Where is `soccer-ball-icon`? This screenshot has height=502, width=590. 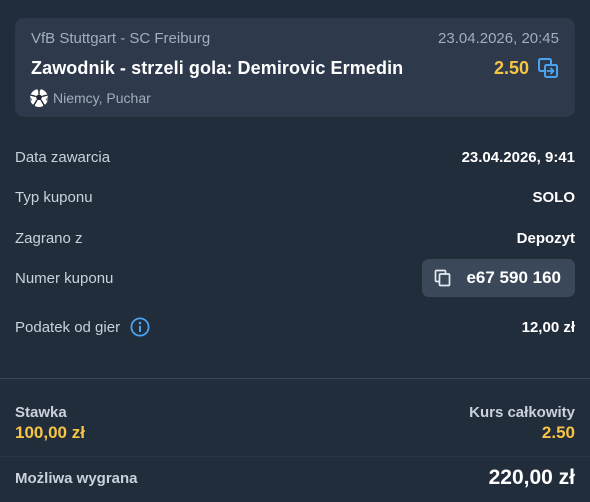 soccer-ball-icon is located at coordinates (39, 98).